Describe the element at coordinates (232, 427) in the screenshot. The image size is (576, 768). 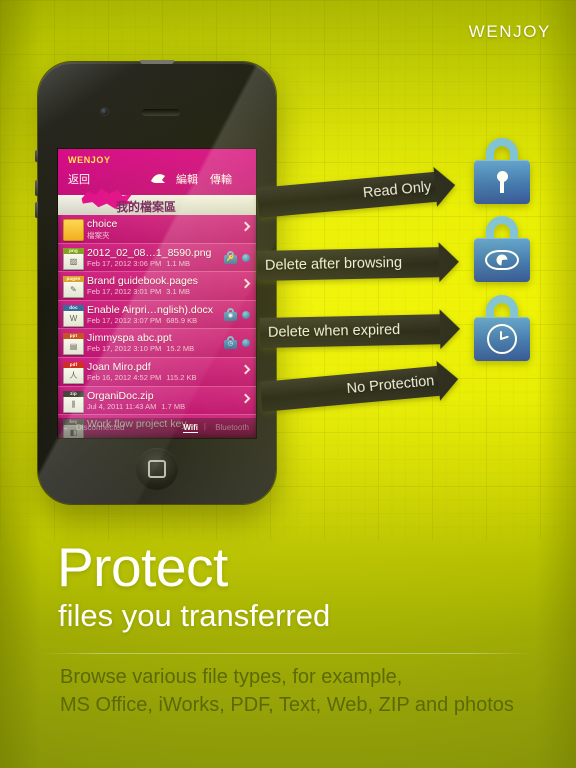
I see `bluetooth-tab: Bluetooth` at that location.